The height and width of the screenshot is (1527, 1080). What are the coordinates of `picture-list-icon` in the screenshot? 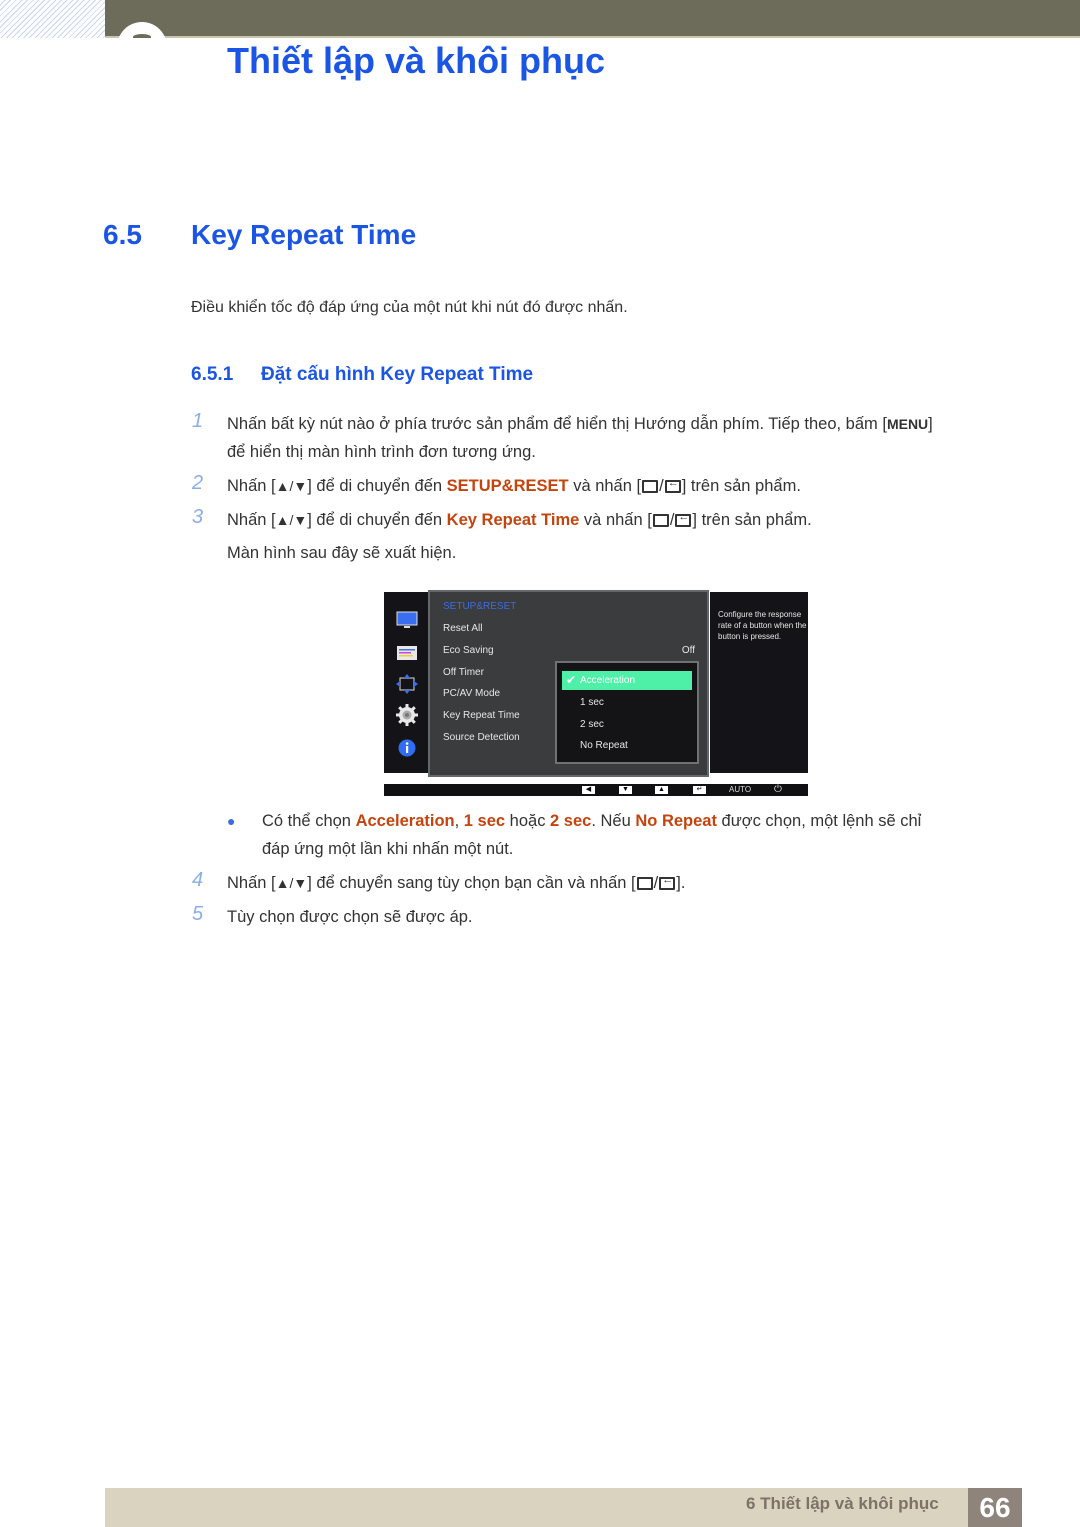 It's located at (407, 653).